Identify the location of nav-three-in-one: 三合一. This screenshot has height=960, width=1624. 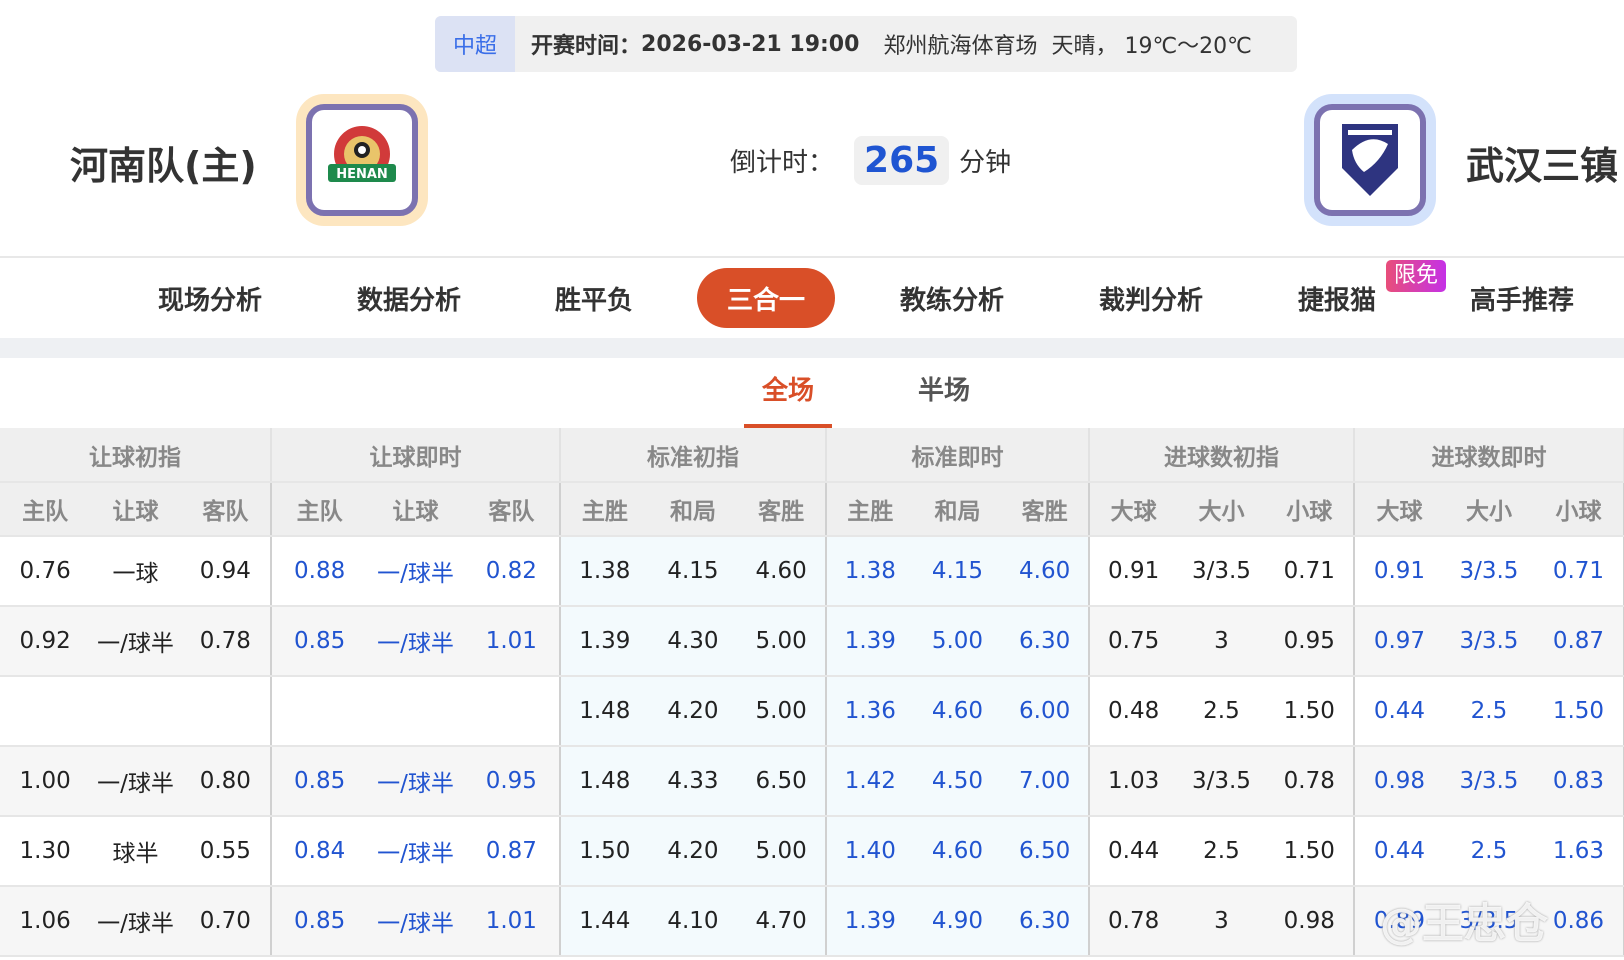
(766, 298).